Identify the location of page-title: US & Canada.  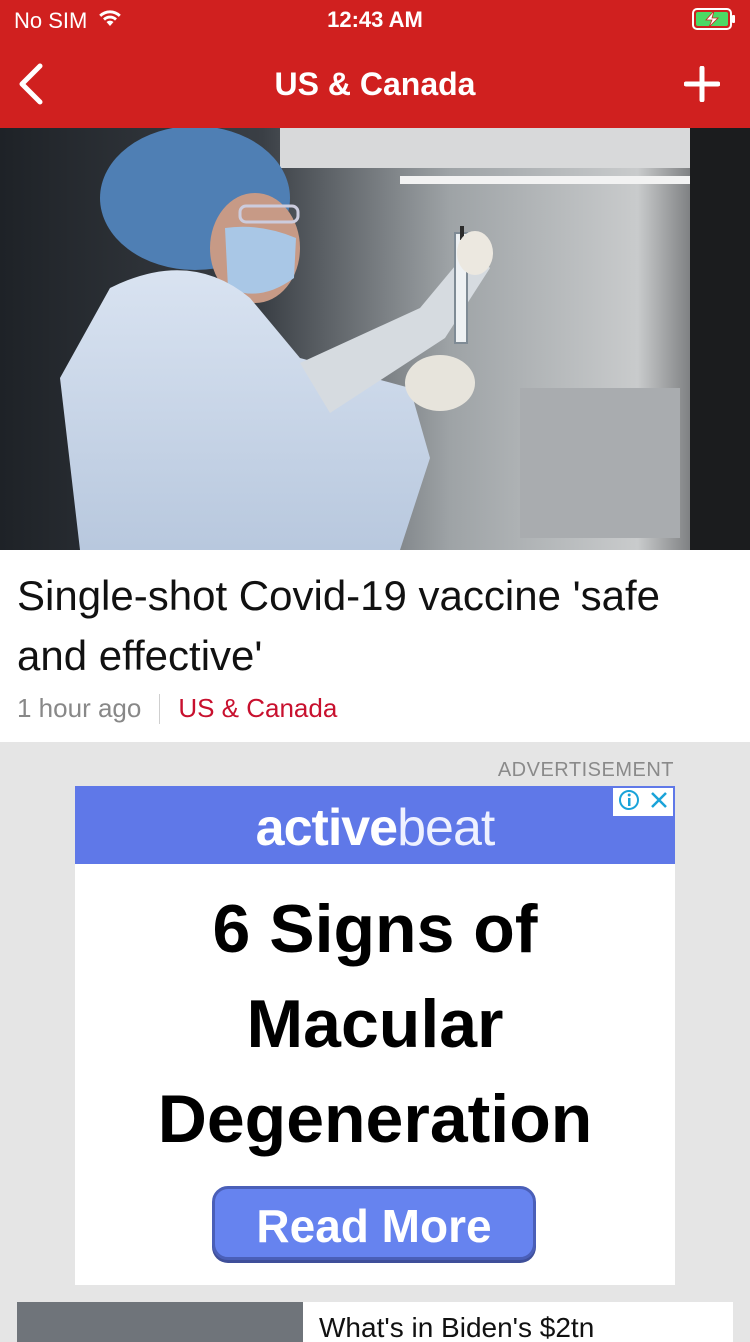
(375, 84).